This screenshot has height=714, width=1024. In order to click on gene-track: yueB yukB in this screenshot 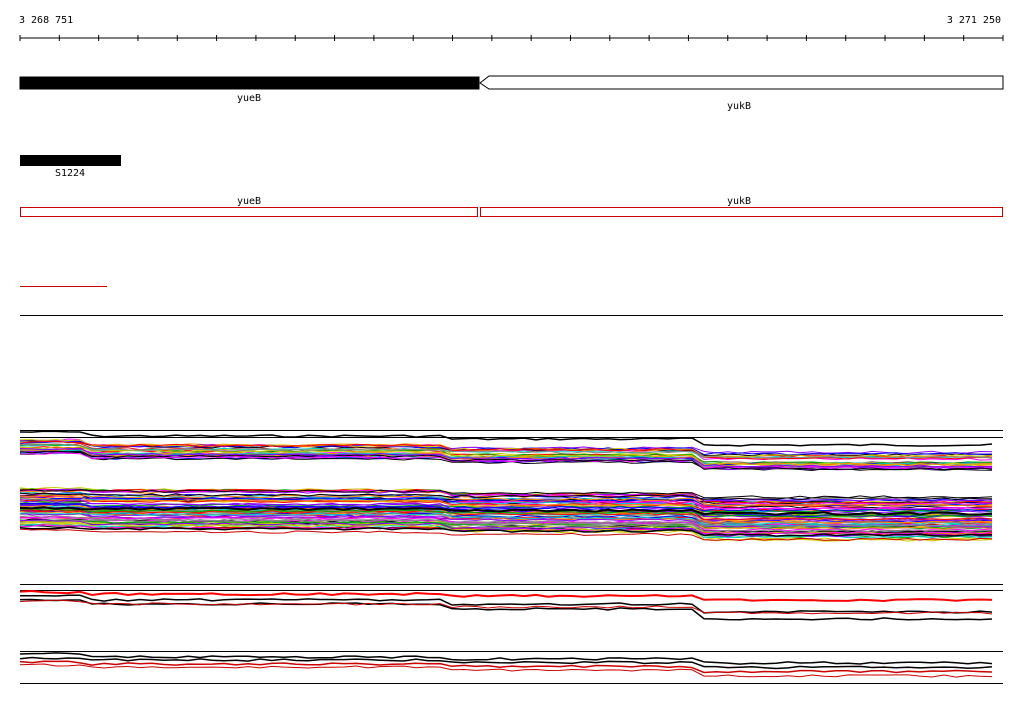, I will do `click(511, 93)`.